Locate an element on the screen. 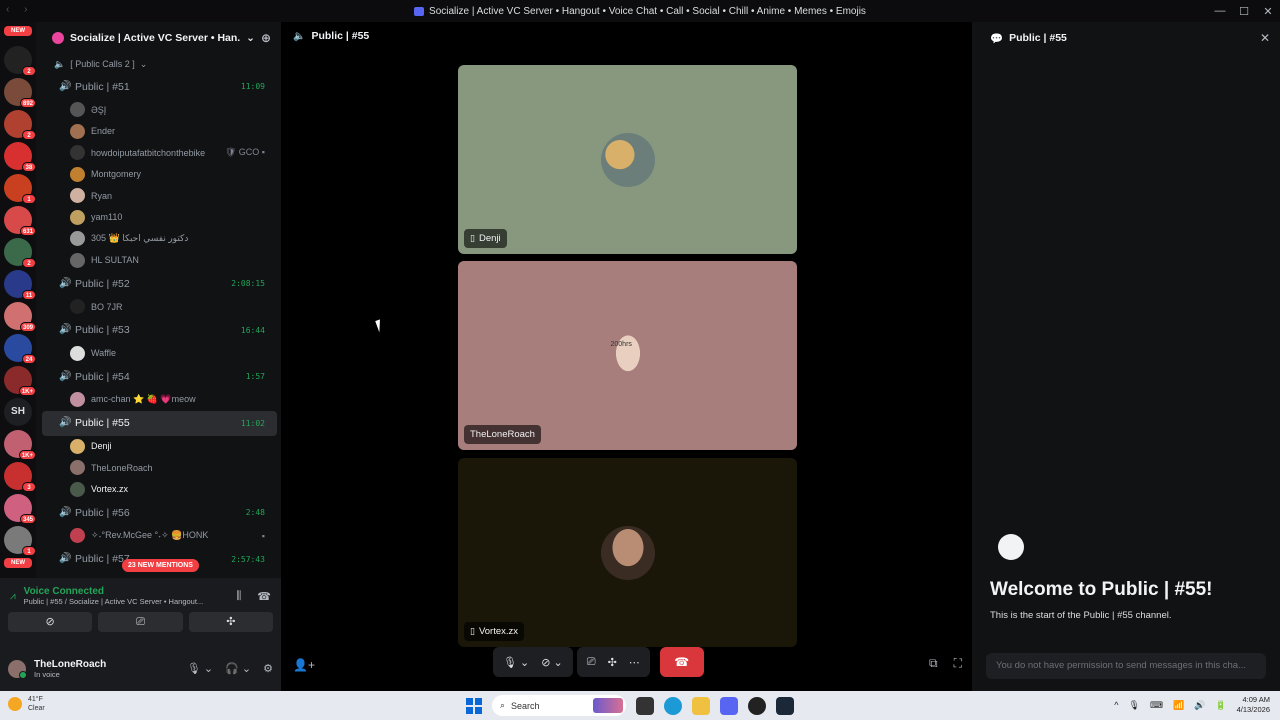 The width and height of the screenshot is (1280, 720). battery-icon: 🔋 is located at coordinates (1220, 705).